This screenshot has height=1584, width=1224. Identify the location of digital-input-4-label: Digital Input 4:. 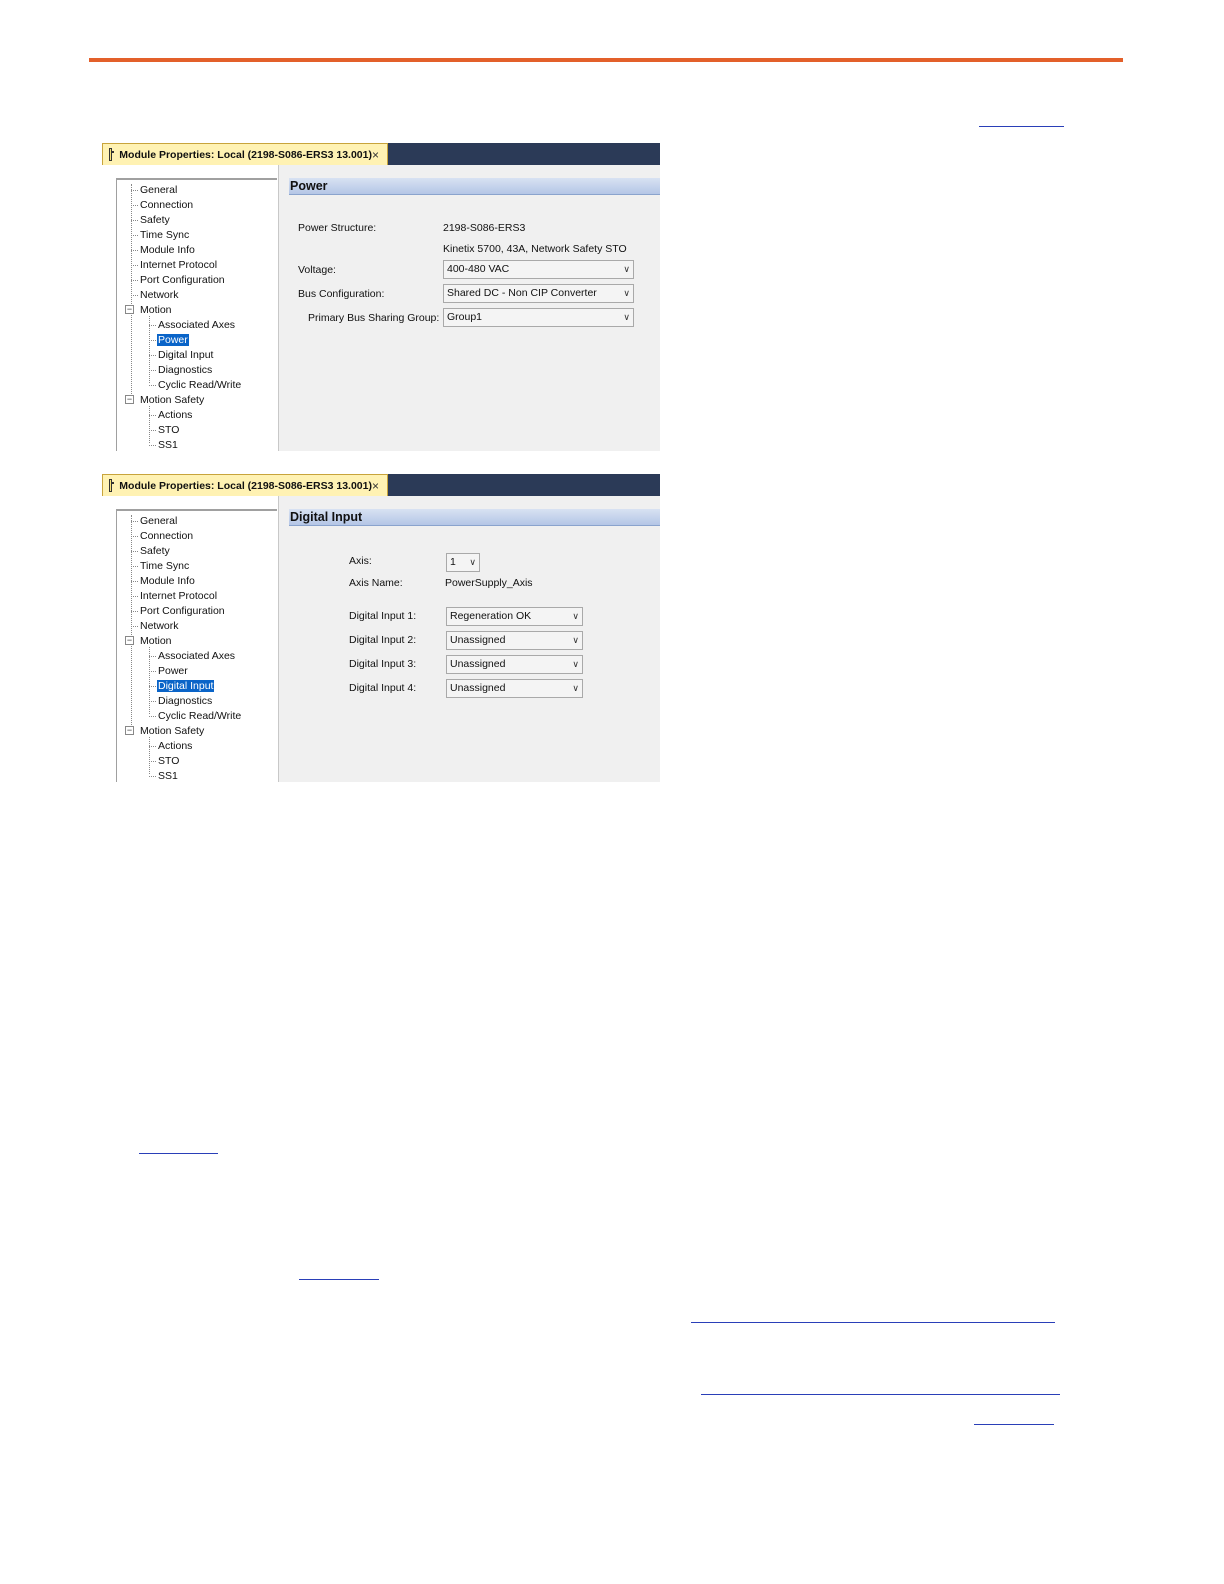
(383, 688).